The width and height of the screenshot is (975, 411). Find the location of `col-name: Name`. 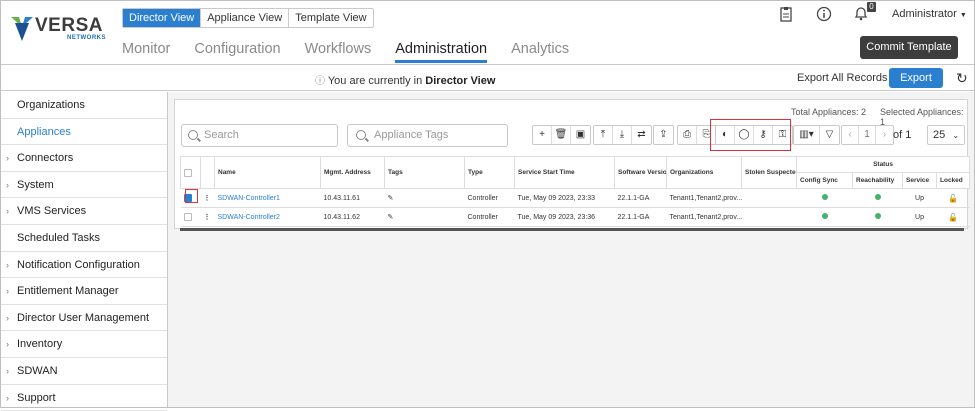

col-name: Name is located at coordinates (267, 172).